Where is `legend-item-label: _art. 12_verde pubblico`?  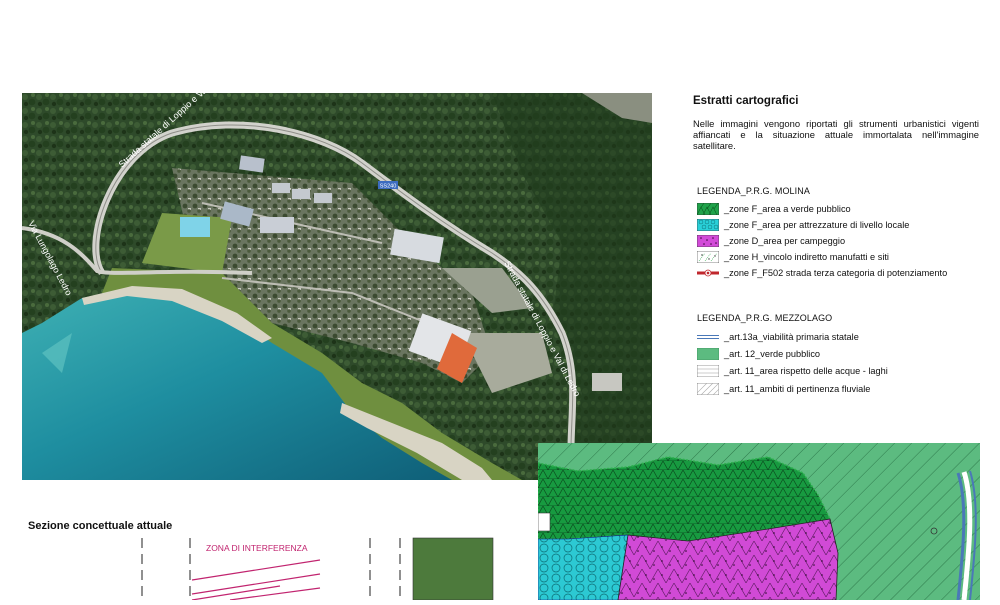 legend-item-label: _art. 12_verde pubblico is located at coordinates (772, 354).